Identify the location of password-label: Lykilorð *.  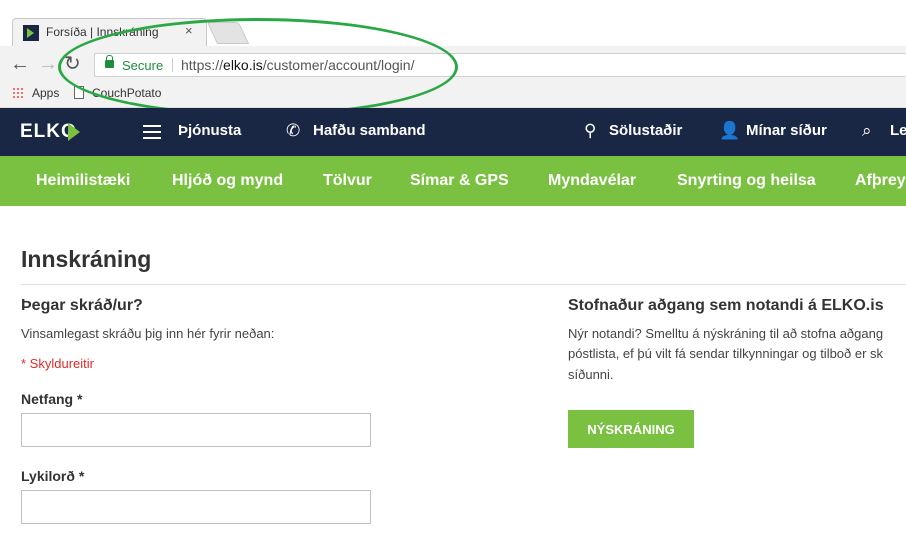
(53, 476).